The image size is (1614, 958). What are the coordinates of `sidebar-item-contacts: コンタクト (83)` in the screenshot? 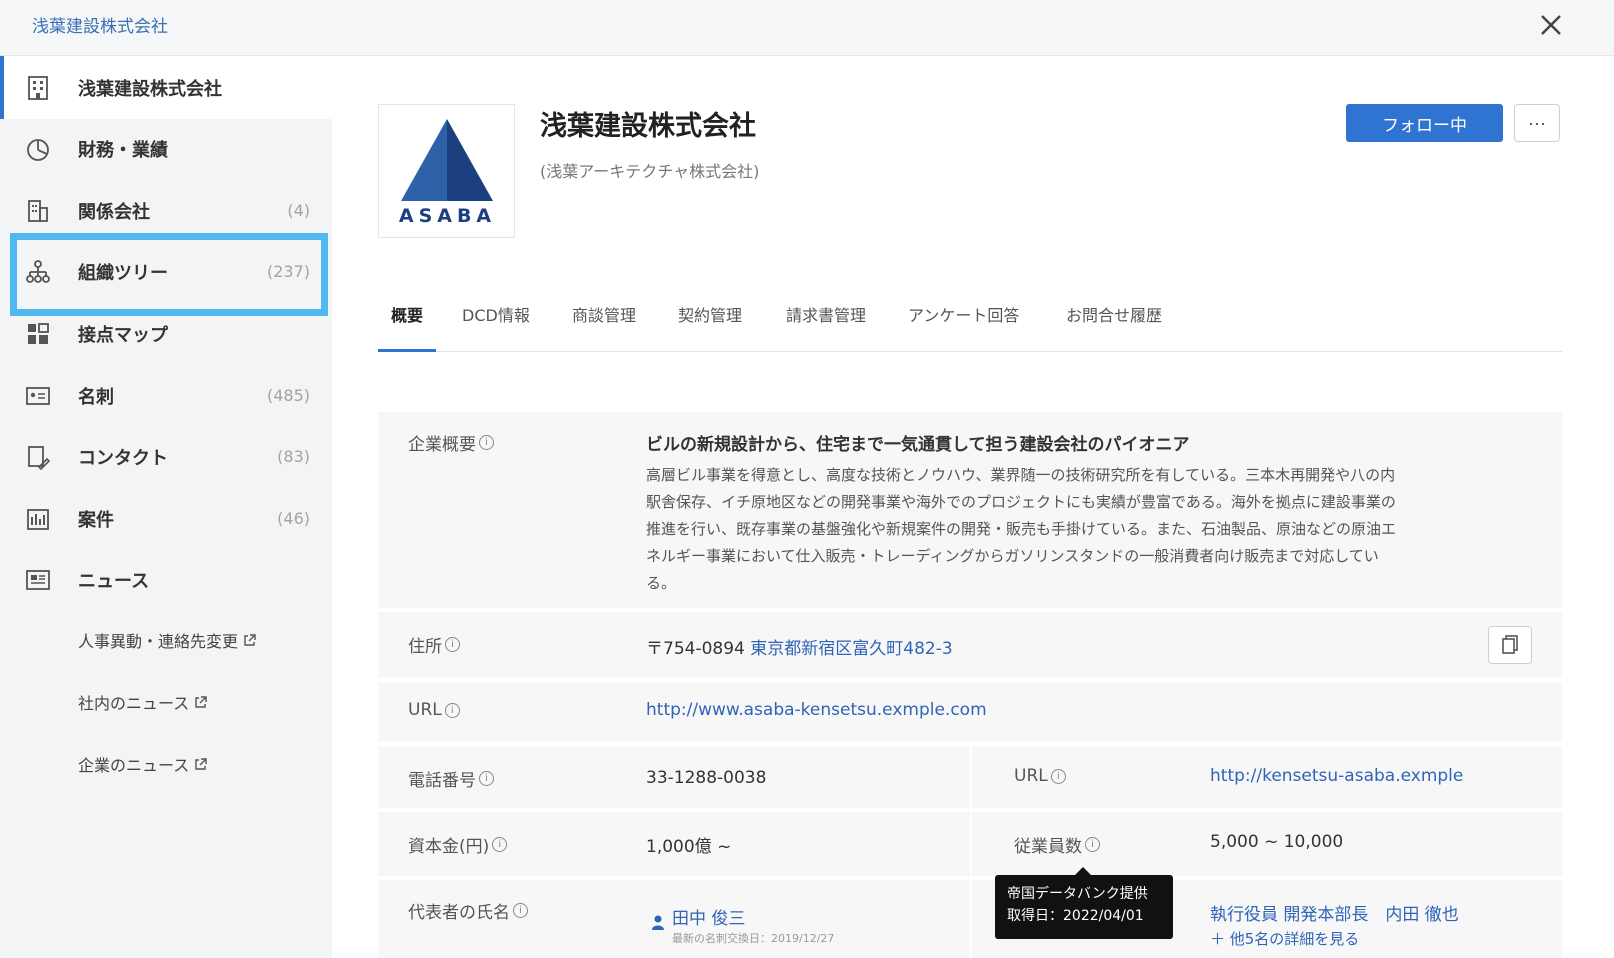 It's located at (166, 456).